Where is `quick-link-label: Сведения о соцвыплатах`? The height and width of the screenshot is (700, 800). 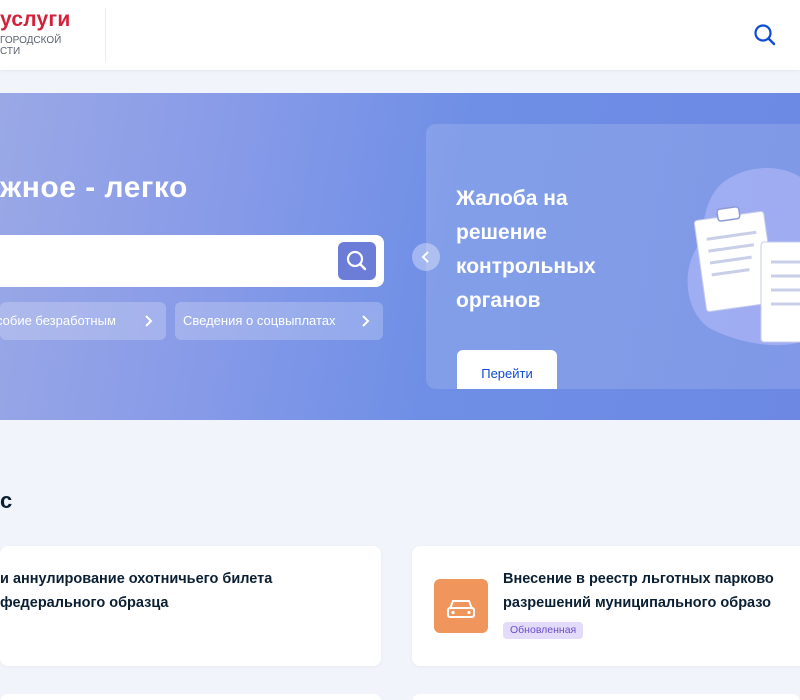
quick-link-label: Сведения о соцвыплатах is located at coordinates (259, 320).